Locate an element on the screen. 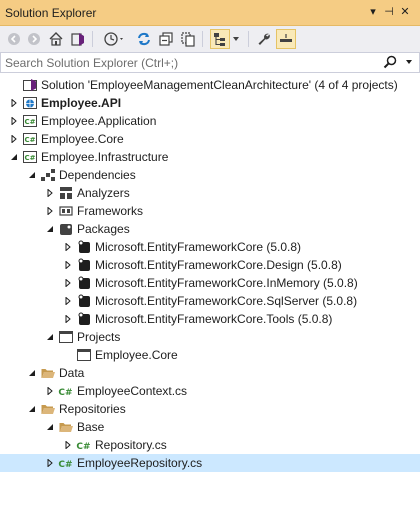 The image size is (420, 509). forward-icon is located at coordinates (34, 39).